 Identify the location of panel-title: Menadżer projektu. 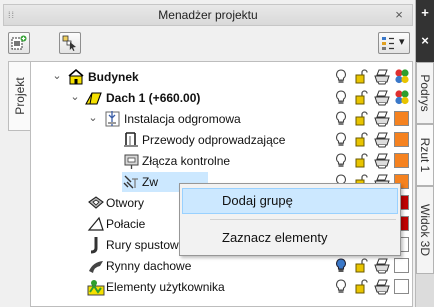
(208, 15).